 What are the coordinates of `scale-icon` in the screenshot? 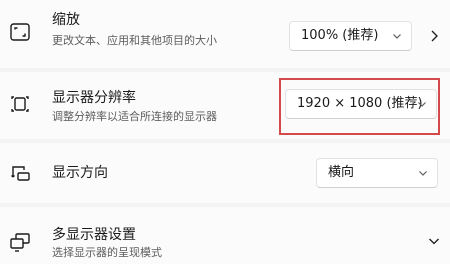 It's located at (20, 32).